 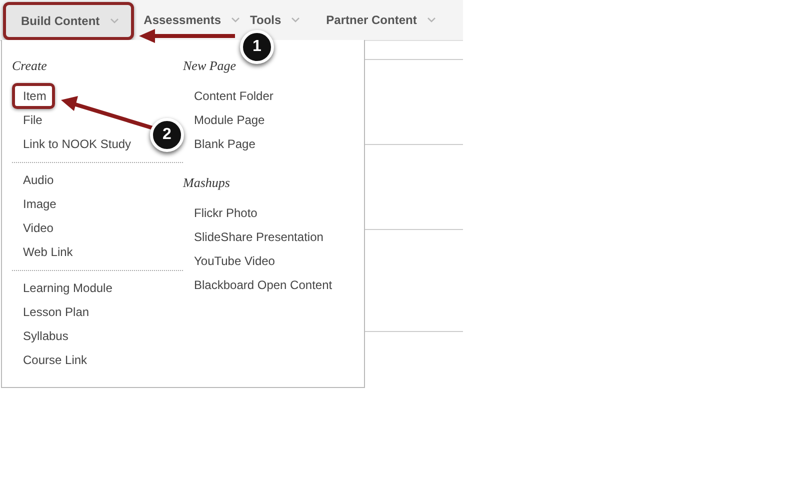 What do you see at coordinates (275, 20) in the screenshot?
I see `nav-tab: Tools` at bounding box center [275, 20].